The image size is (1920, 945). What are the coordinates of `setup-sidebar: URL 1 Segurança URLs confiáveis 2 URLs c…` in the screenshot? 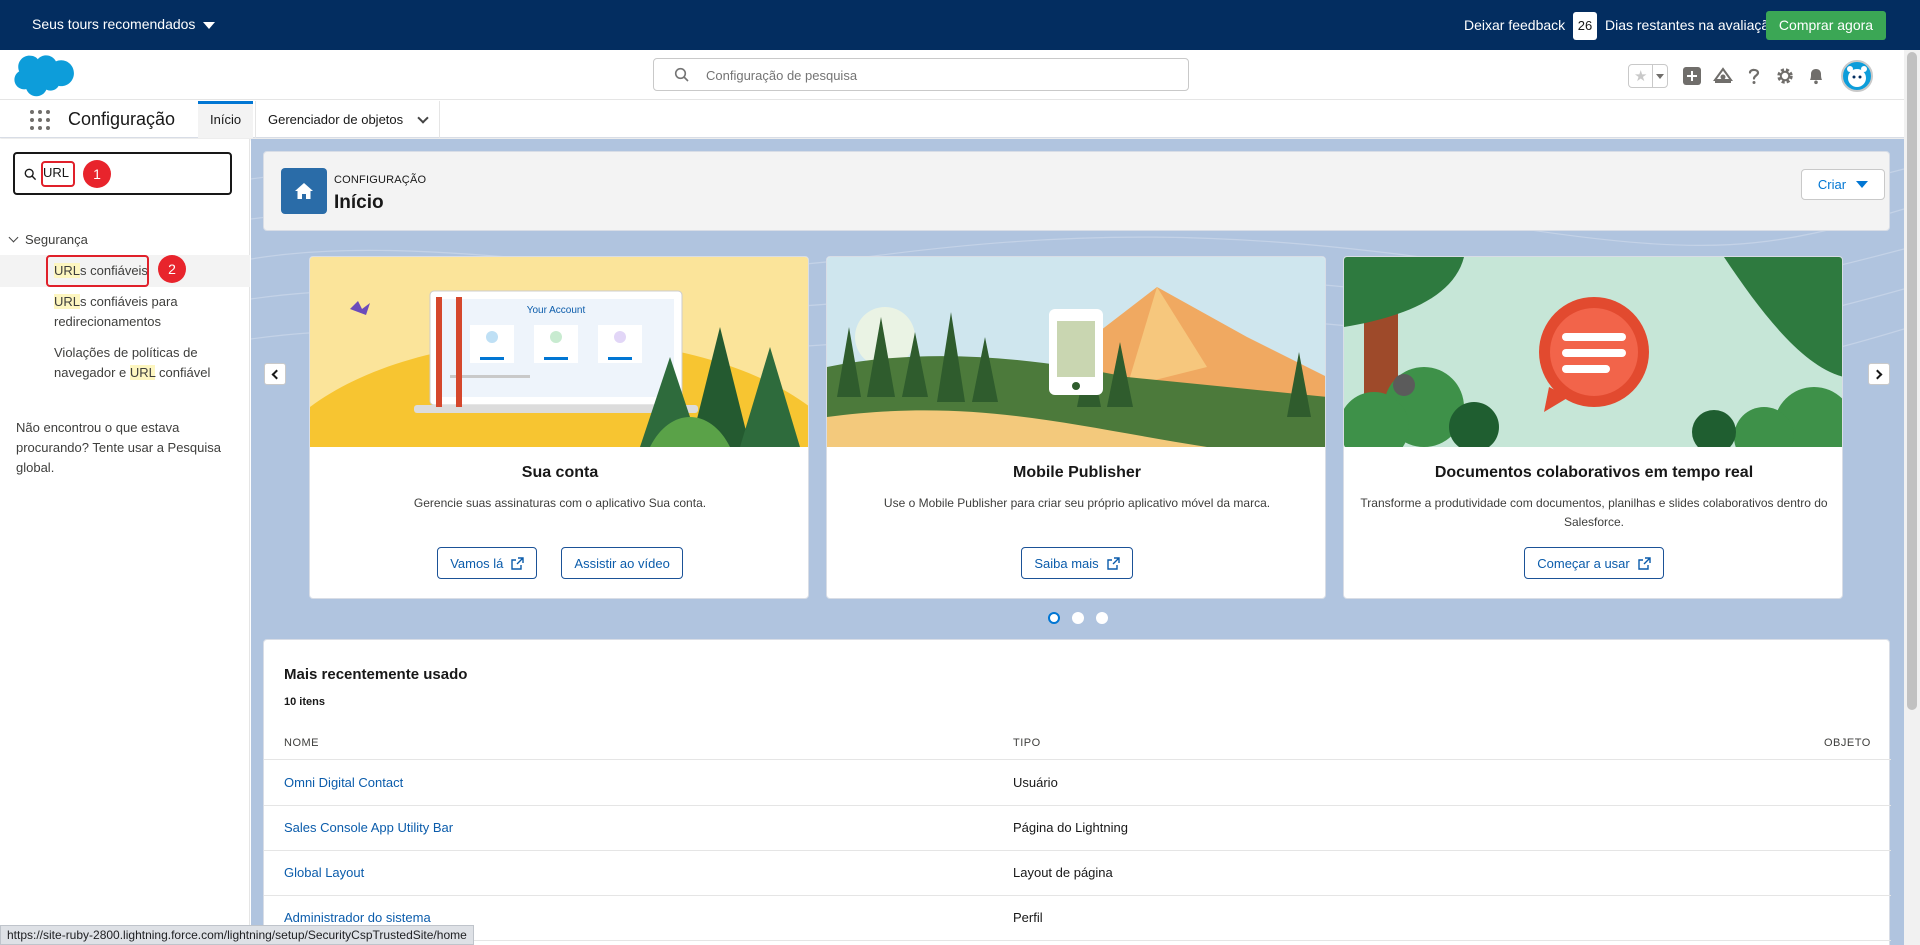 It's located at (125, 542).